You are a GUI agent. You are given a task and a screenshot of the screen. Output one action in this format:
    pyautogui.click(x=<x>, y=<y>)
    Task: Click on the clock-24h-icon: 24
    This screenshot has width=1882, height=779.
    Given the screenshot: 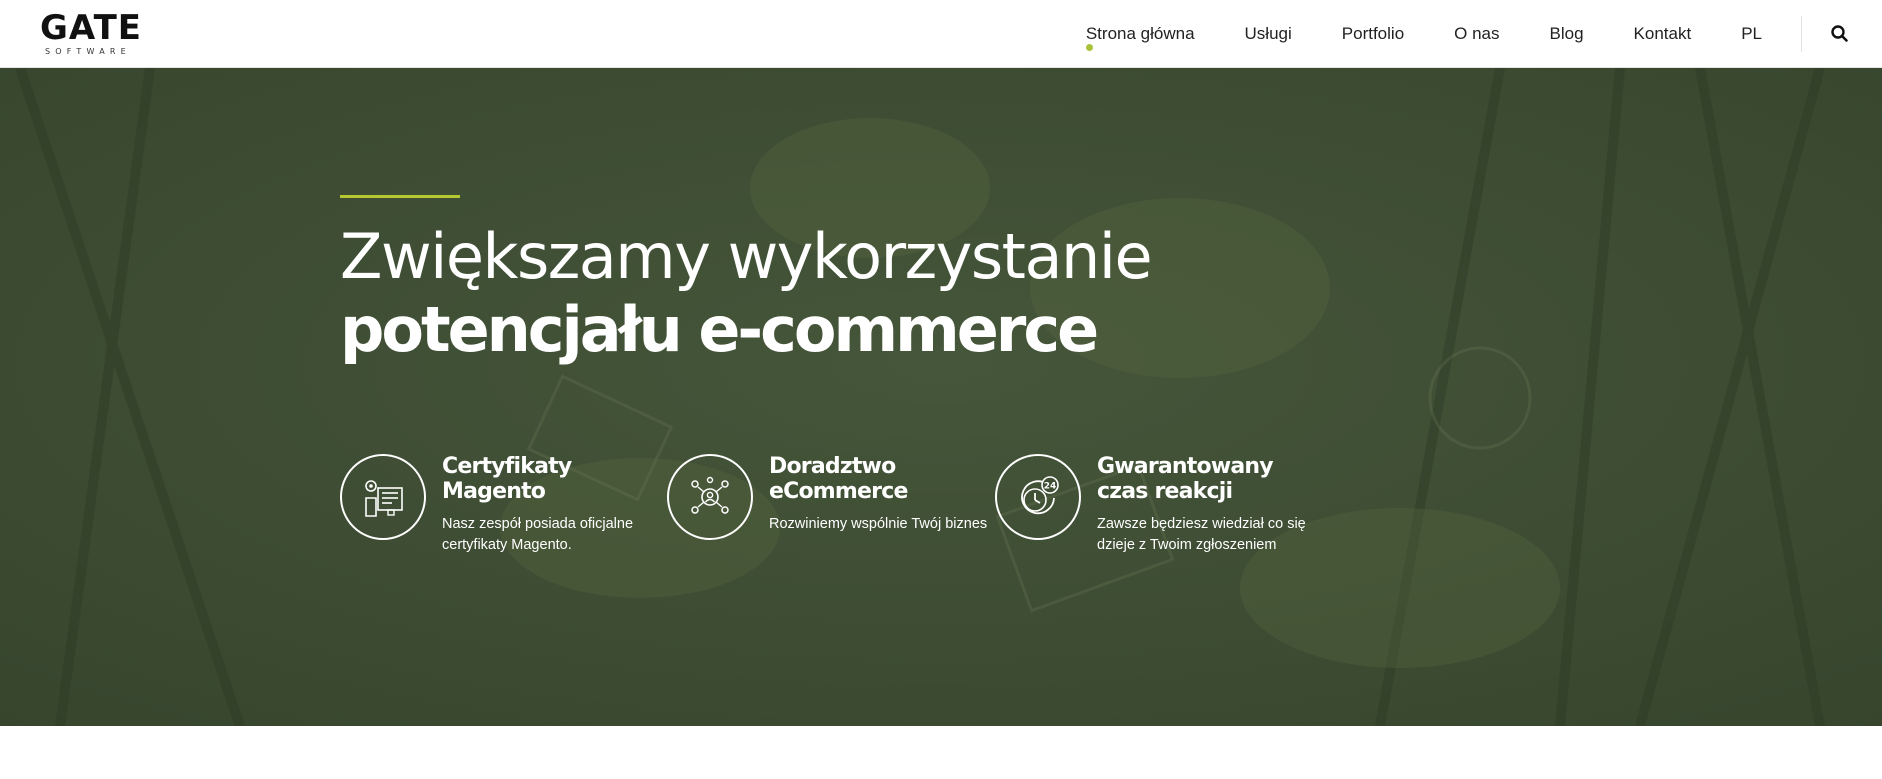 What is the action you would take?
    pyautogui.click(x=1040, y=495)
    